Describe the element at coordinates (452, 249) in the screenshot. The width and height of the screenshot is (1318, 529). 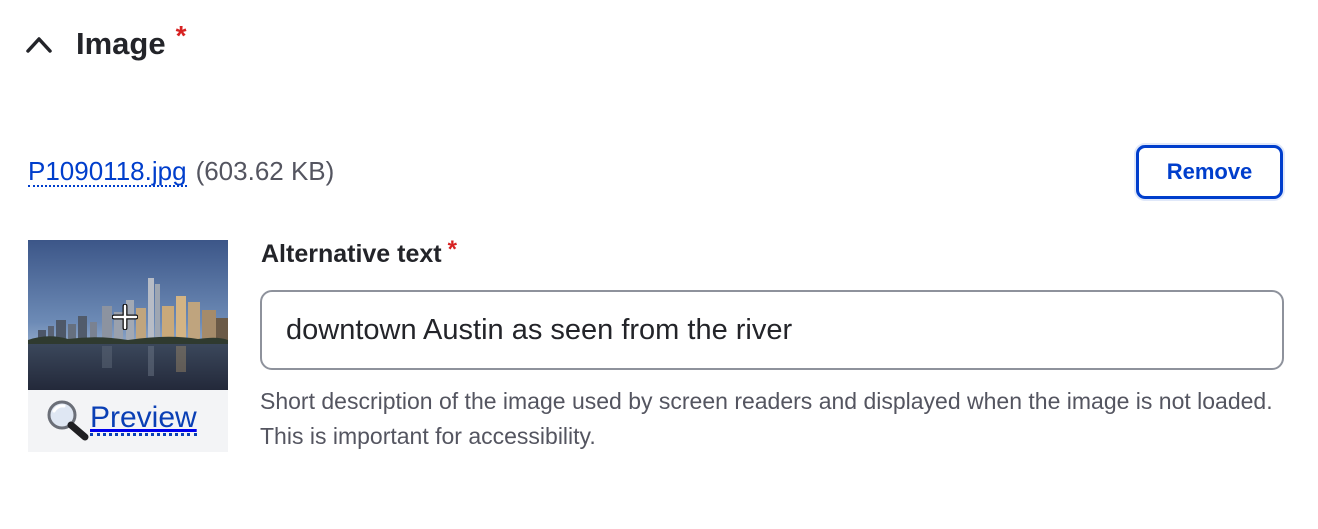
I see `alt-text-required-marker: *` at that location.